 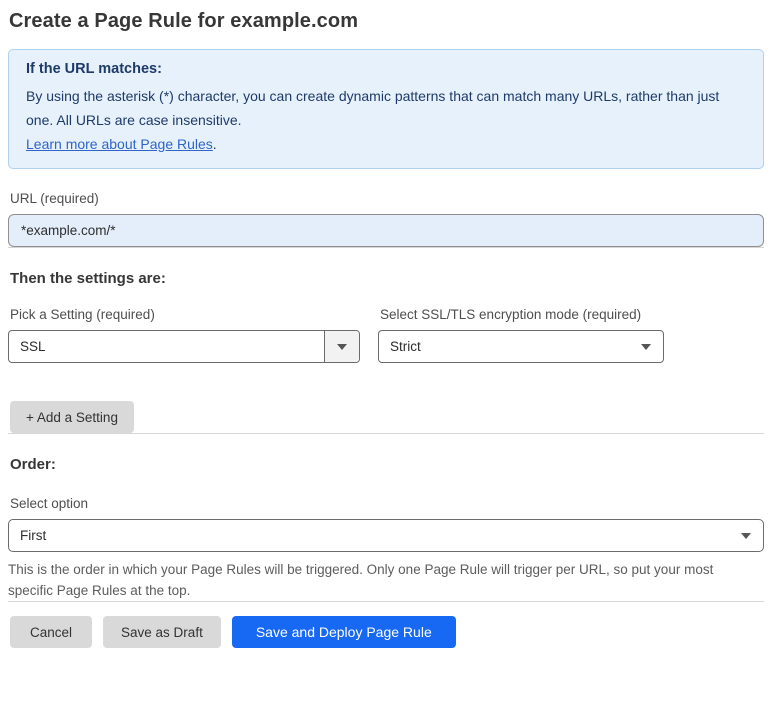 I want to click on order-select-label: Select option, so click(x=49, y=503).